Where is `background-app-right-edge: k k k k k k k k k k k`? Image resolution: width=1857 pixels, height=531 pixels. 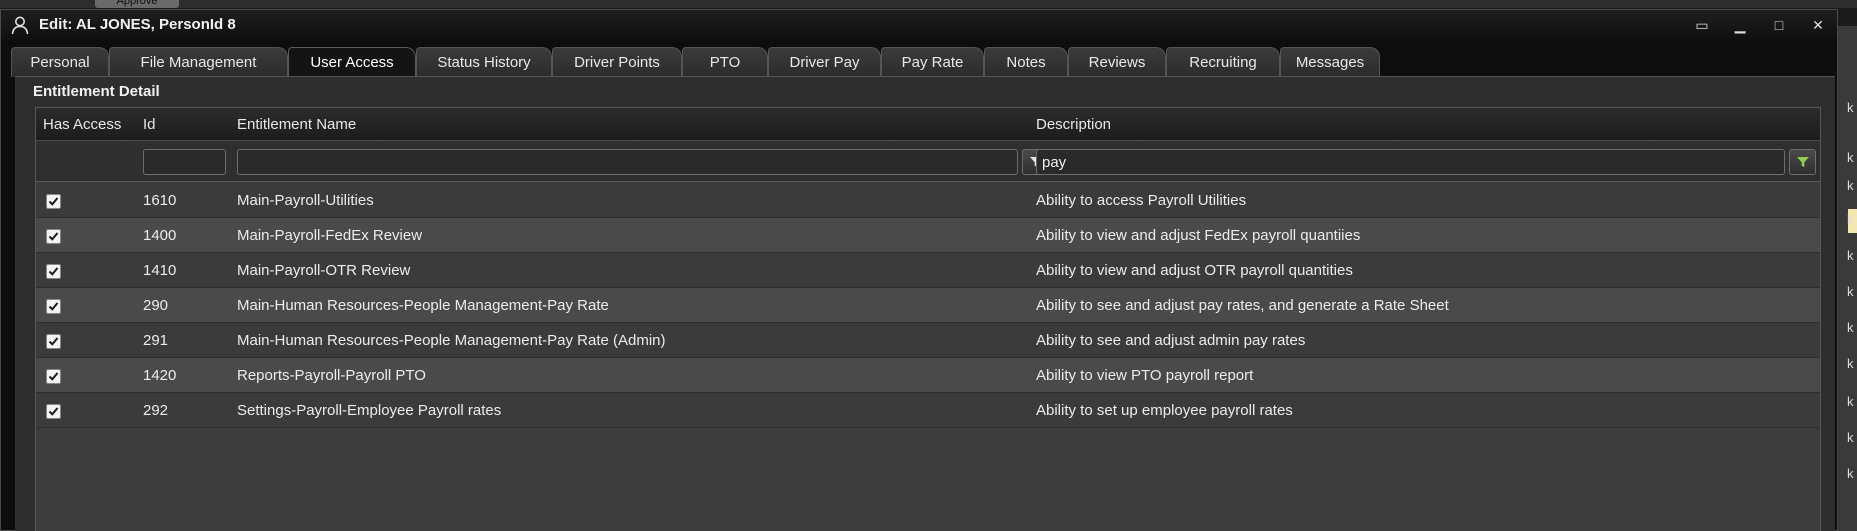
background-app-right-edge: k k k k k k k k k k k is located at coordinates (1847, 278).